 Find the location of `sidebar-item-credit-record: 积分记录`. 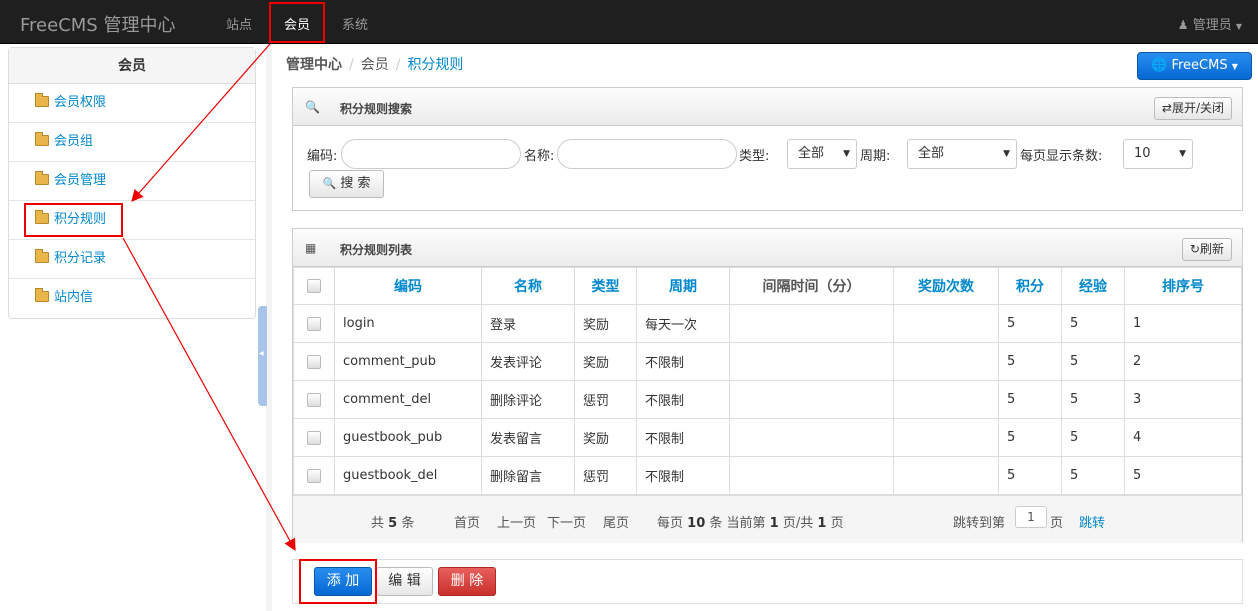

sidebar-item-credit-record: 积分记录 is located at coordinates (132, 259).